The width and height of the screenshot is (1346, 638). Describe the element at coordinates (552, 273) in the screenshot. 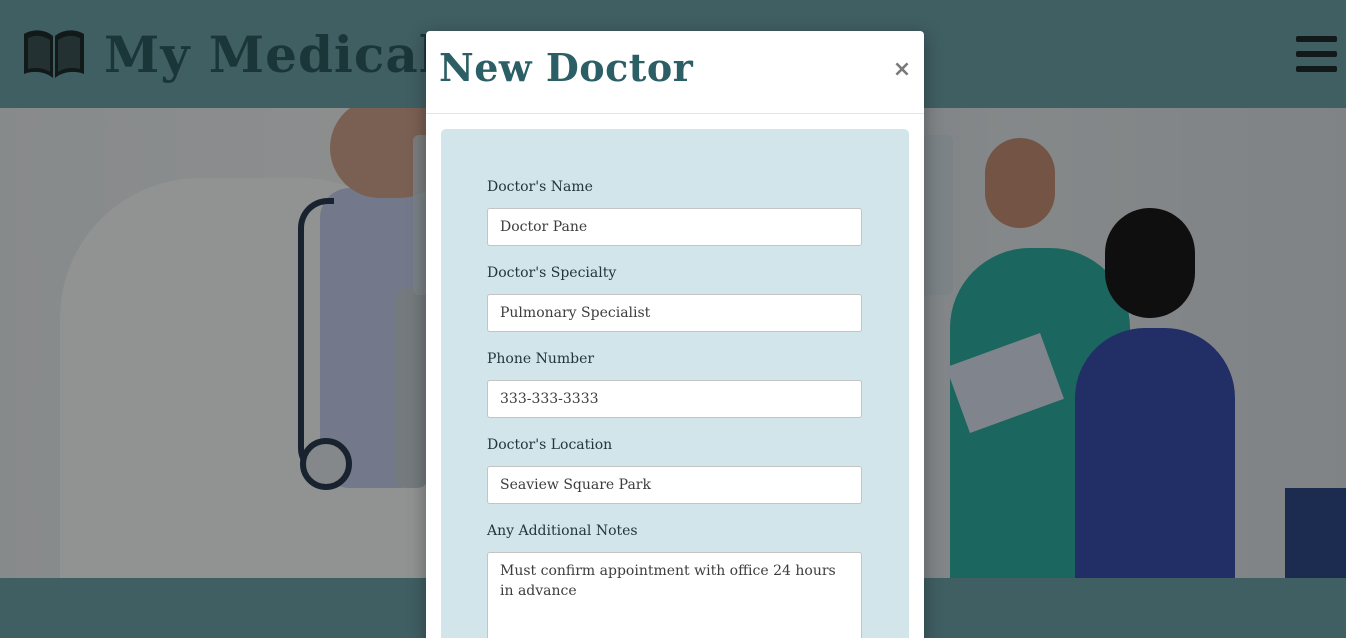

I see `doctor-specialty-label: Doctor's Specialty` at that location.